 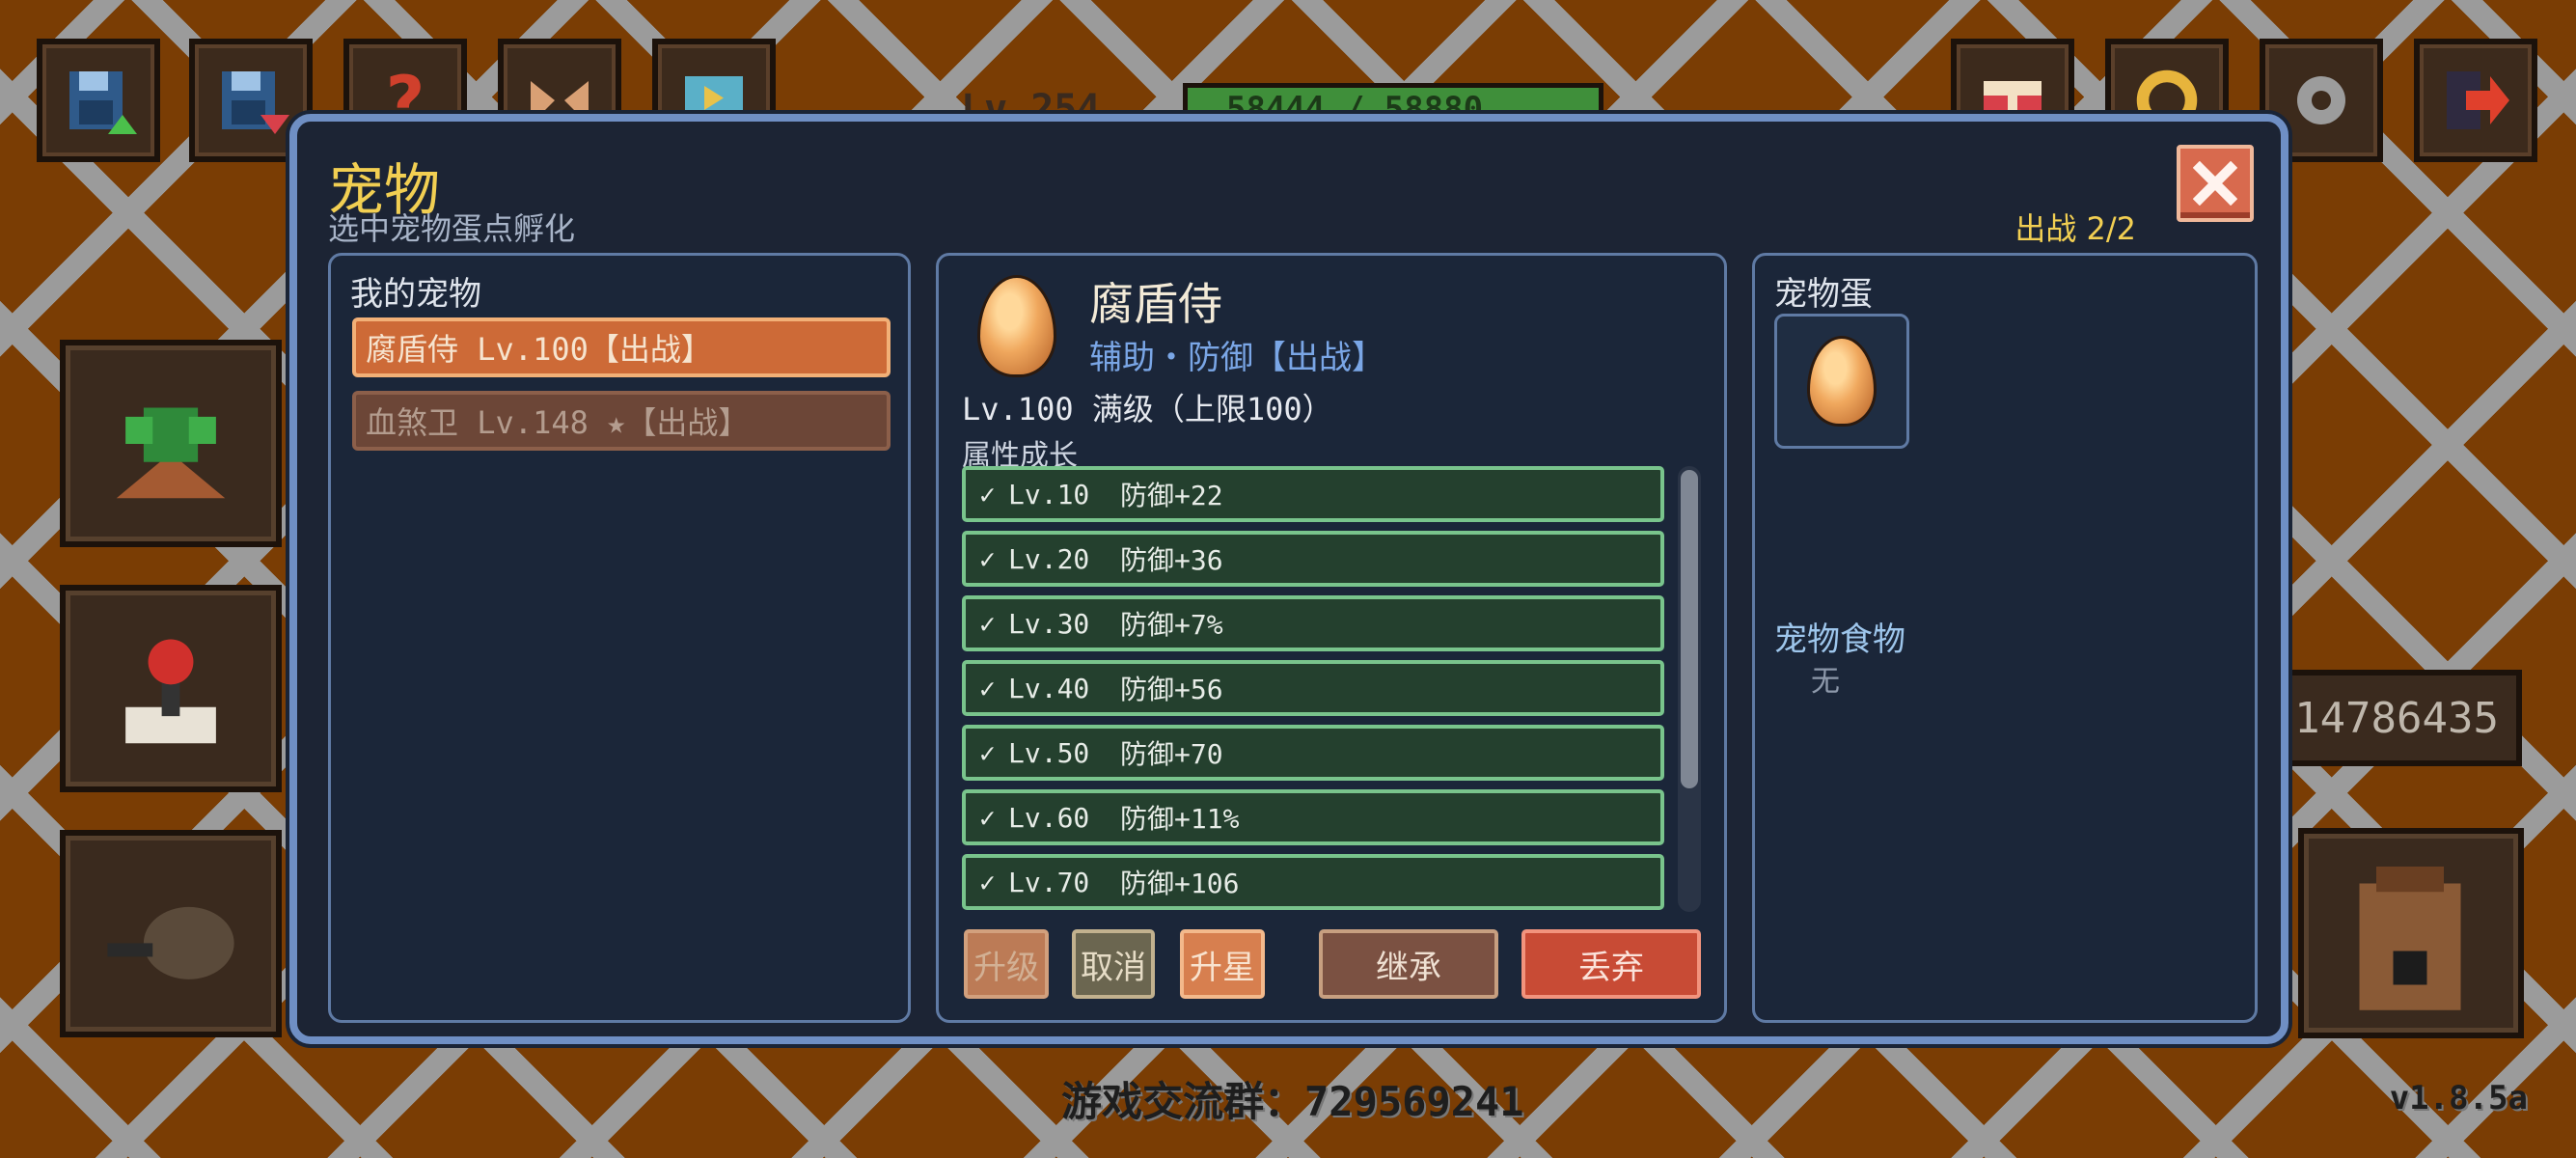 I want to click on exit-arrow-icon, so click(x=2478, y=100).